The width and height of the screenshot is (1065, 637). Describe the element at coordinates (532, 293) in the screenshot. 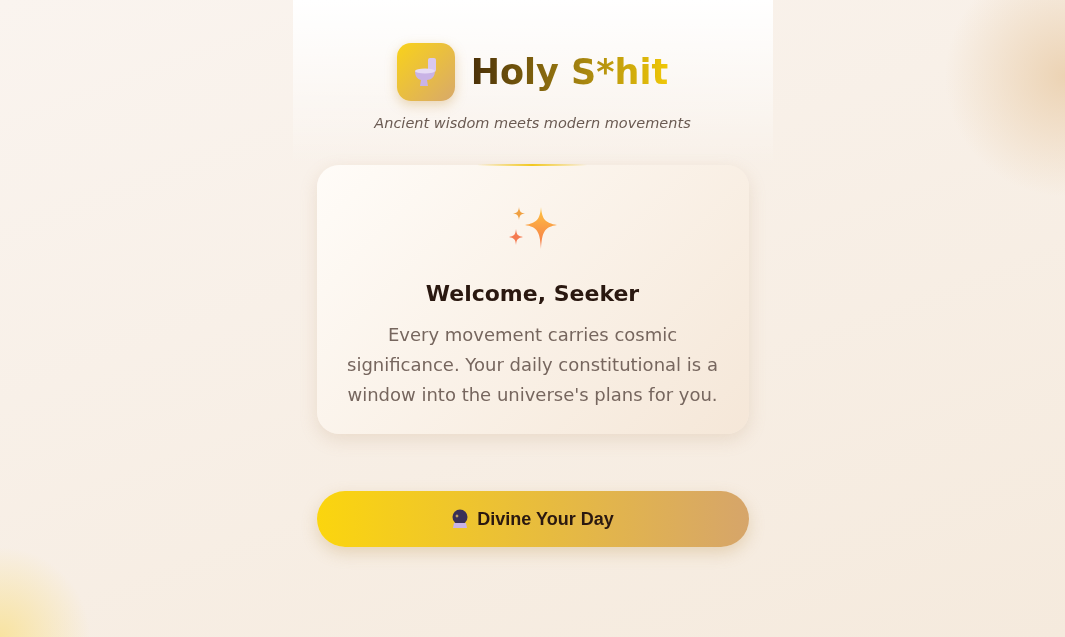

I see `welcome-heading: Welcome, Seeker` at that location.